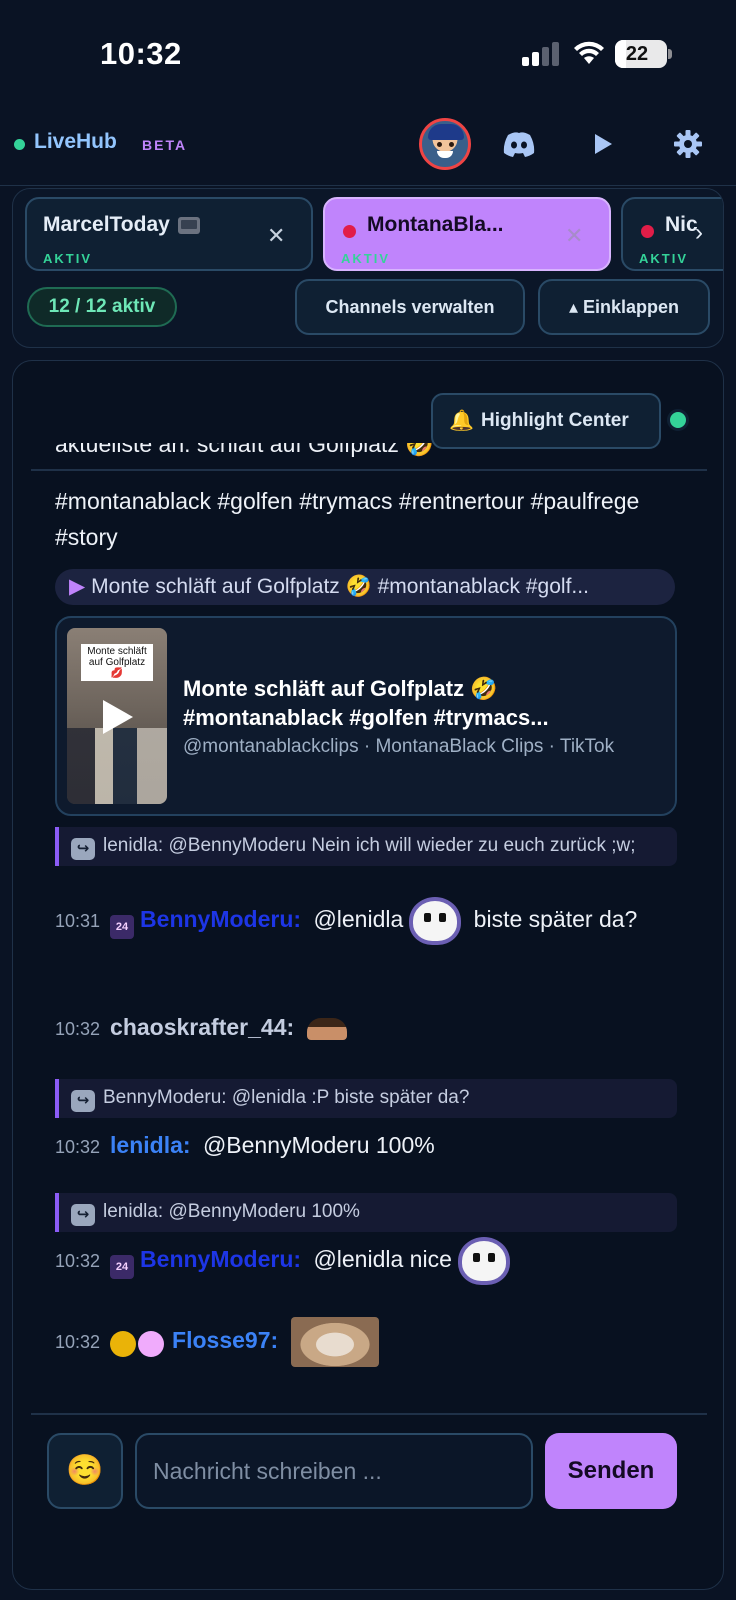 The height and width of the screenshot is (1600, 736). Describe the element at coordinates (368, 149) in the screenshot. I see `app-header: LiveHub BETA` at that location.